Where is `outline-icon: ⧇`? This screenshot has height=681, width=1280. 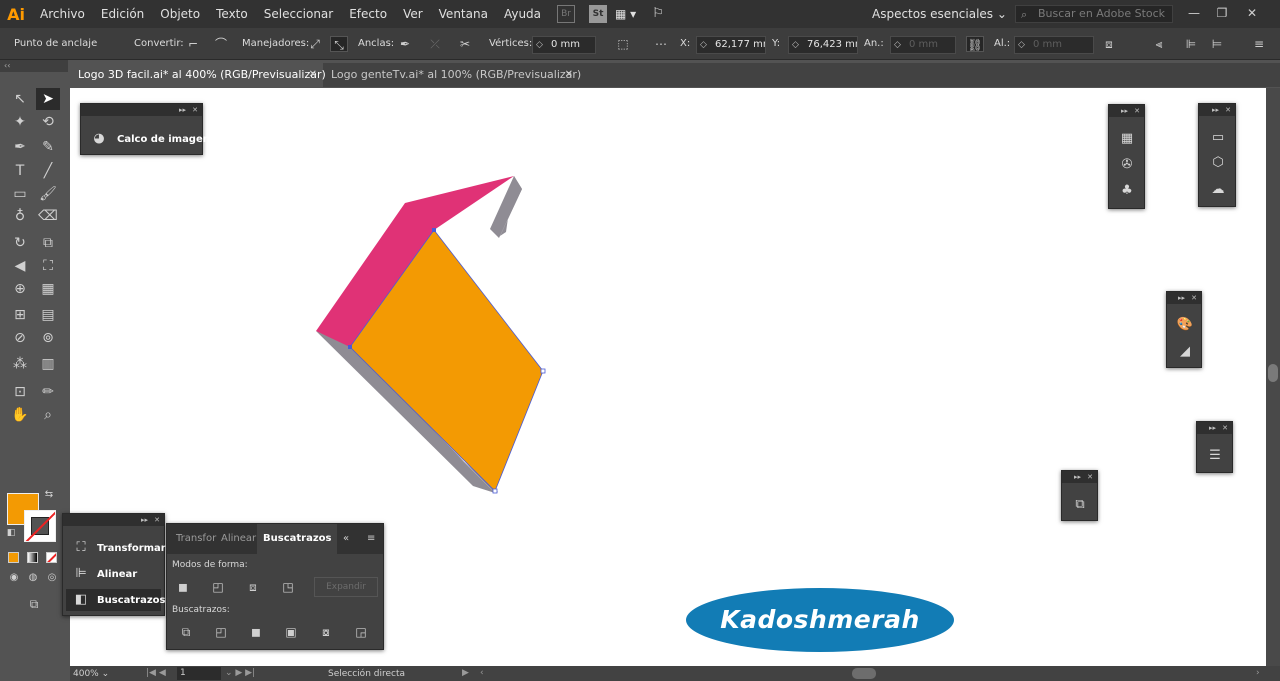
outline-icon: ⧇ is located at coordinates (326, 632).